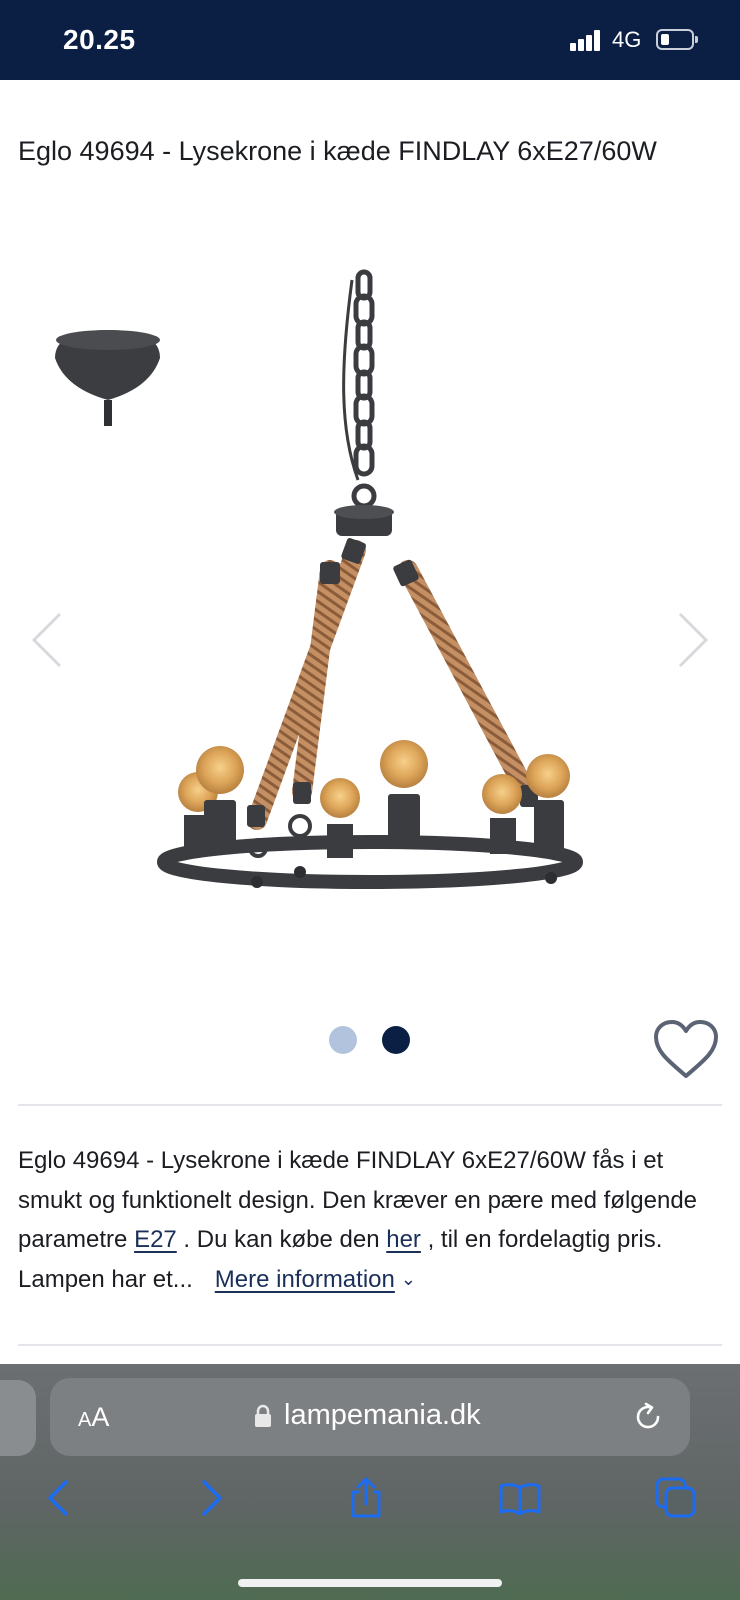  I want to click on description-text: . Du kan købe den, so click(281, 1239).